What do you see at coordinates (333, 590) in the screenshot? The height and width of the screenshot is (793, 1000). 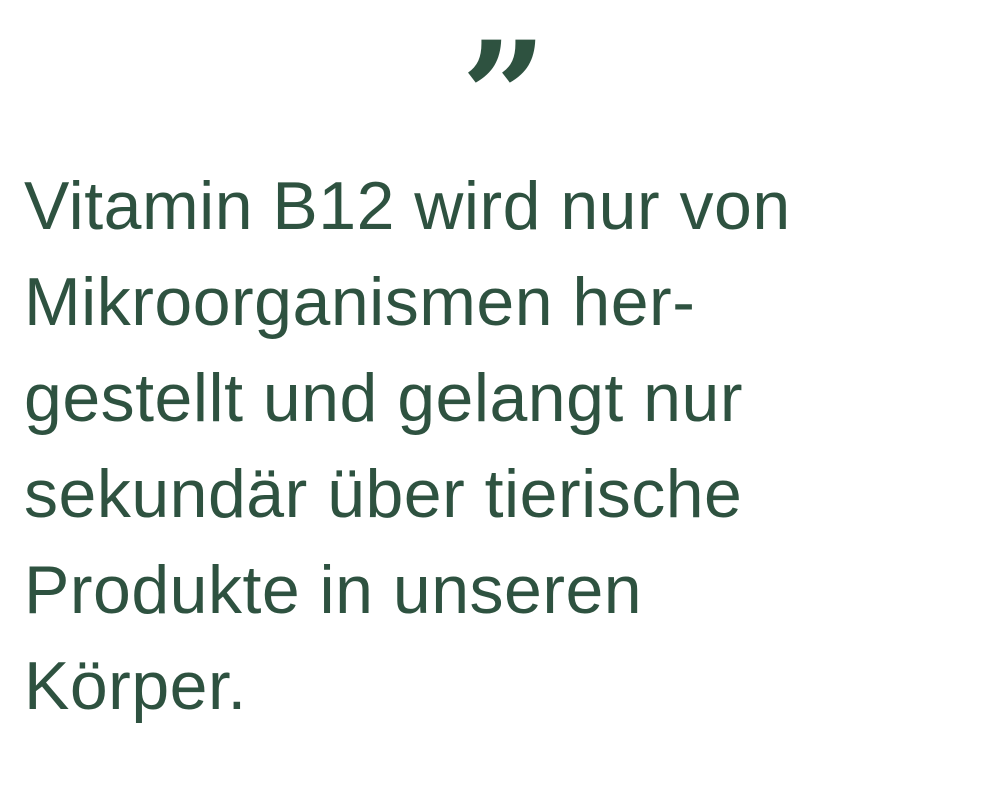 I see `quote-line-5: Produkte in unseren` at bounding box center [333, 590].